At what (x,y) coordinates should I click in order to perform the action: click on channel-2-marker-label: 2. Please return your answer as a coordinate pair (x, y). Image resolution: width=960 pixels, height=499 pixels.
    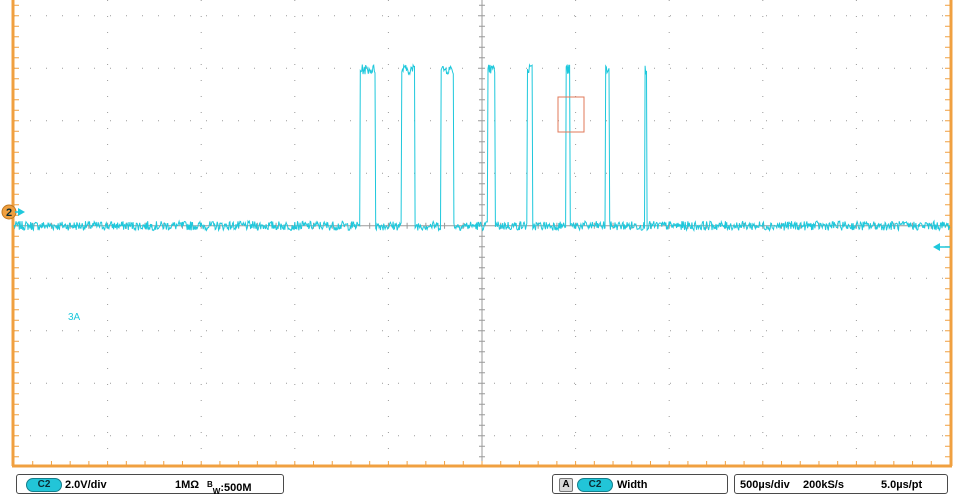
    Looking at the image, I should click on (9, 213).